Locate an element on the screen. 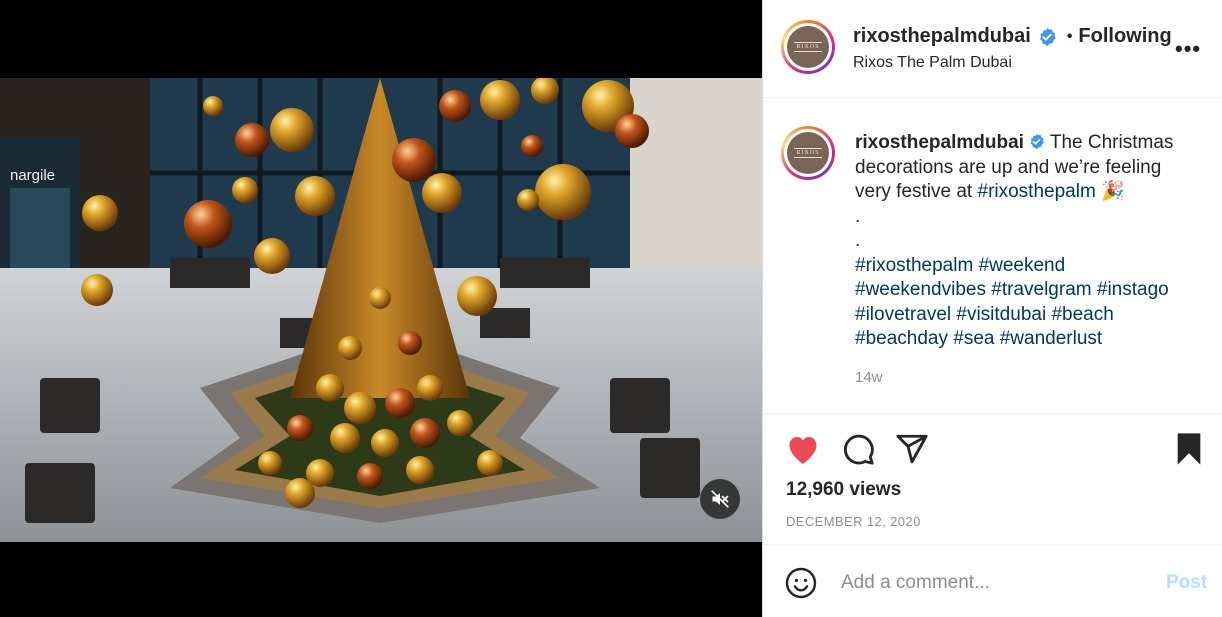  caption-avatar-logo: RIXOS is located at coordinates (808, 153).